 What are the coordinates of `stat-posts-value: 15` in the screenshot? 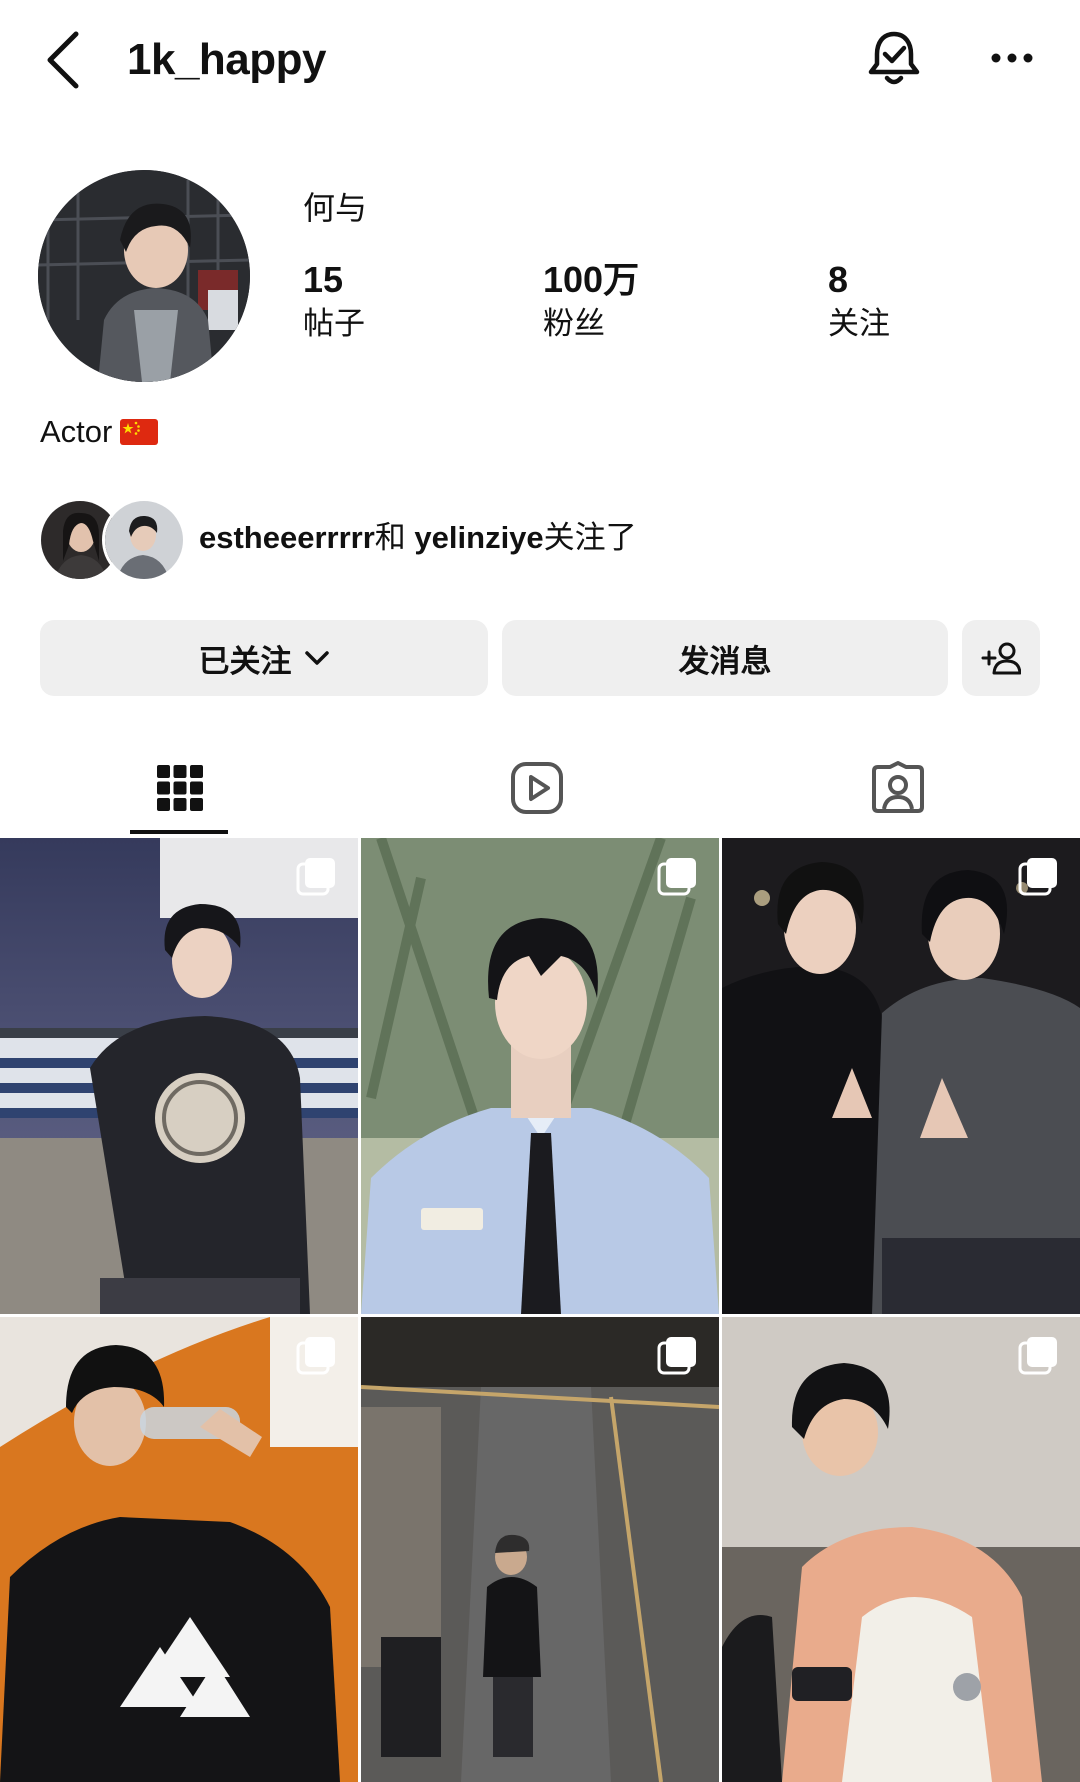 It's located at (323, 279).